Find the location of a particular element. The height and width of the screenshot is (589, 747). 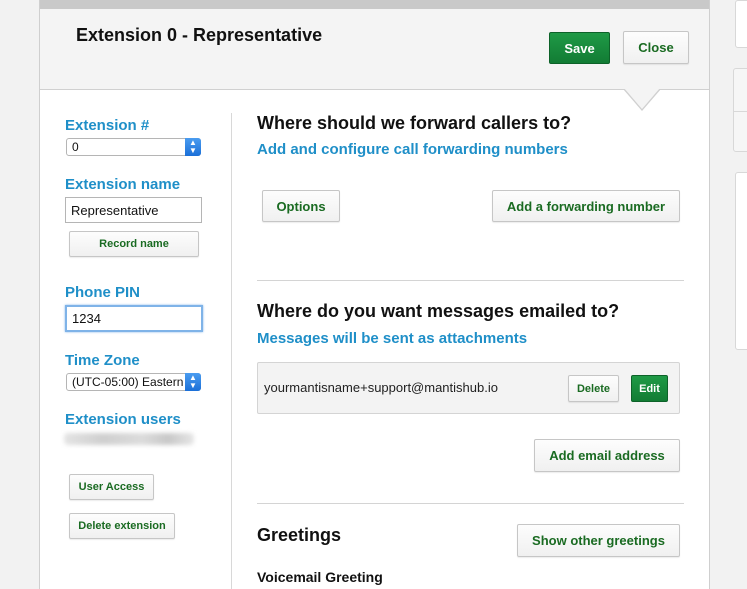

user-access-button: User Access is located at coordinates (111, 487).